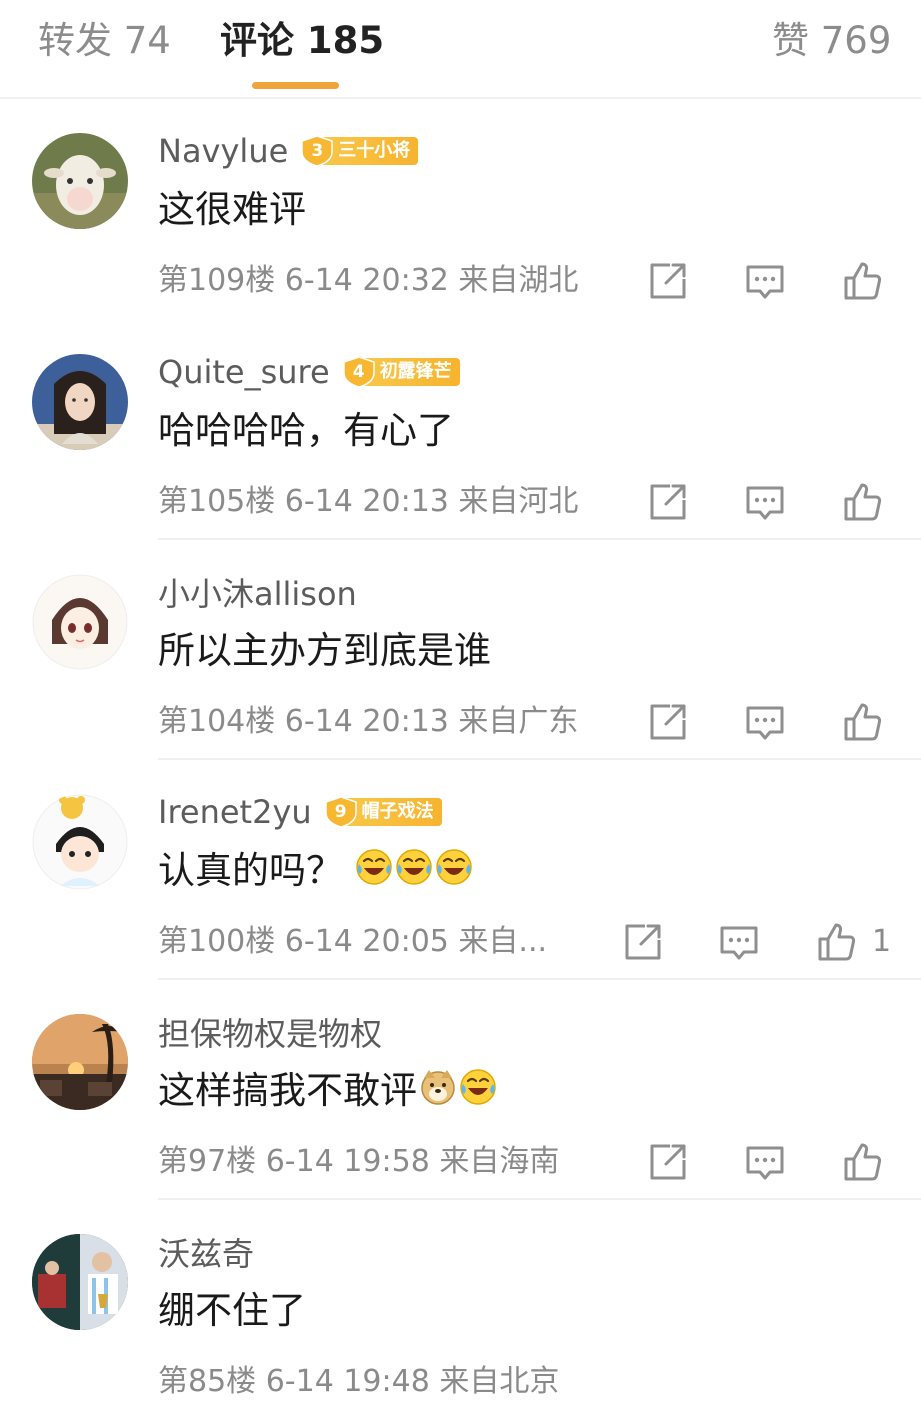  I want to click on active-tab-indicator, so click(295, 85).